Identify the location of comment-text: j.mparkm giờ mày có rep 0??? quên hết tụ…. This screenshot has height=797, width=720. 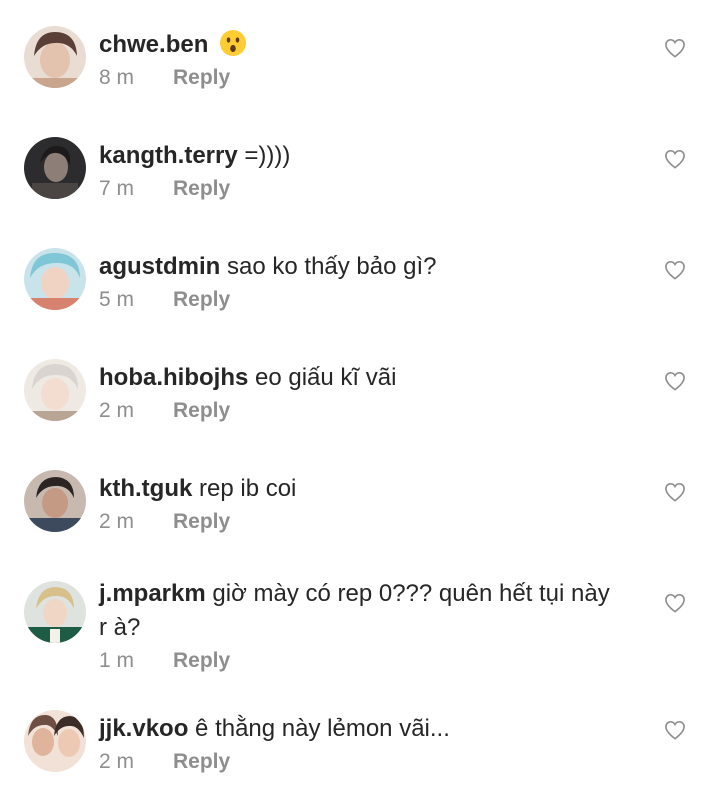
(359, 611).